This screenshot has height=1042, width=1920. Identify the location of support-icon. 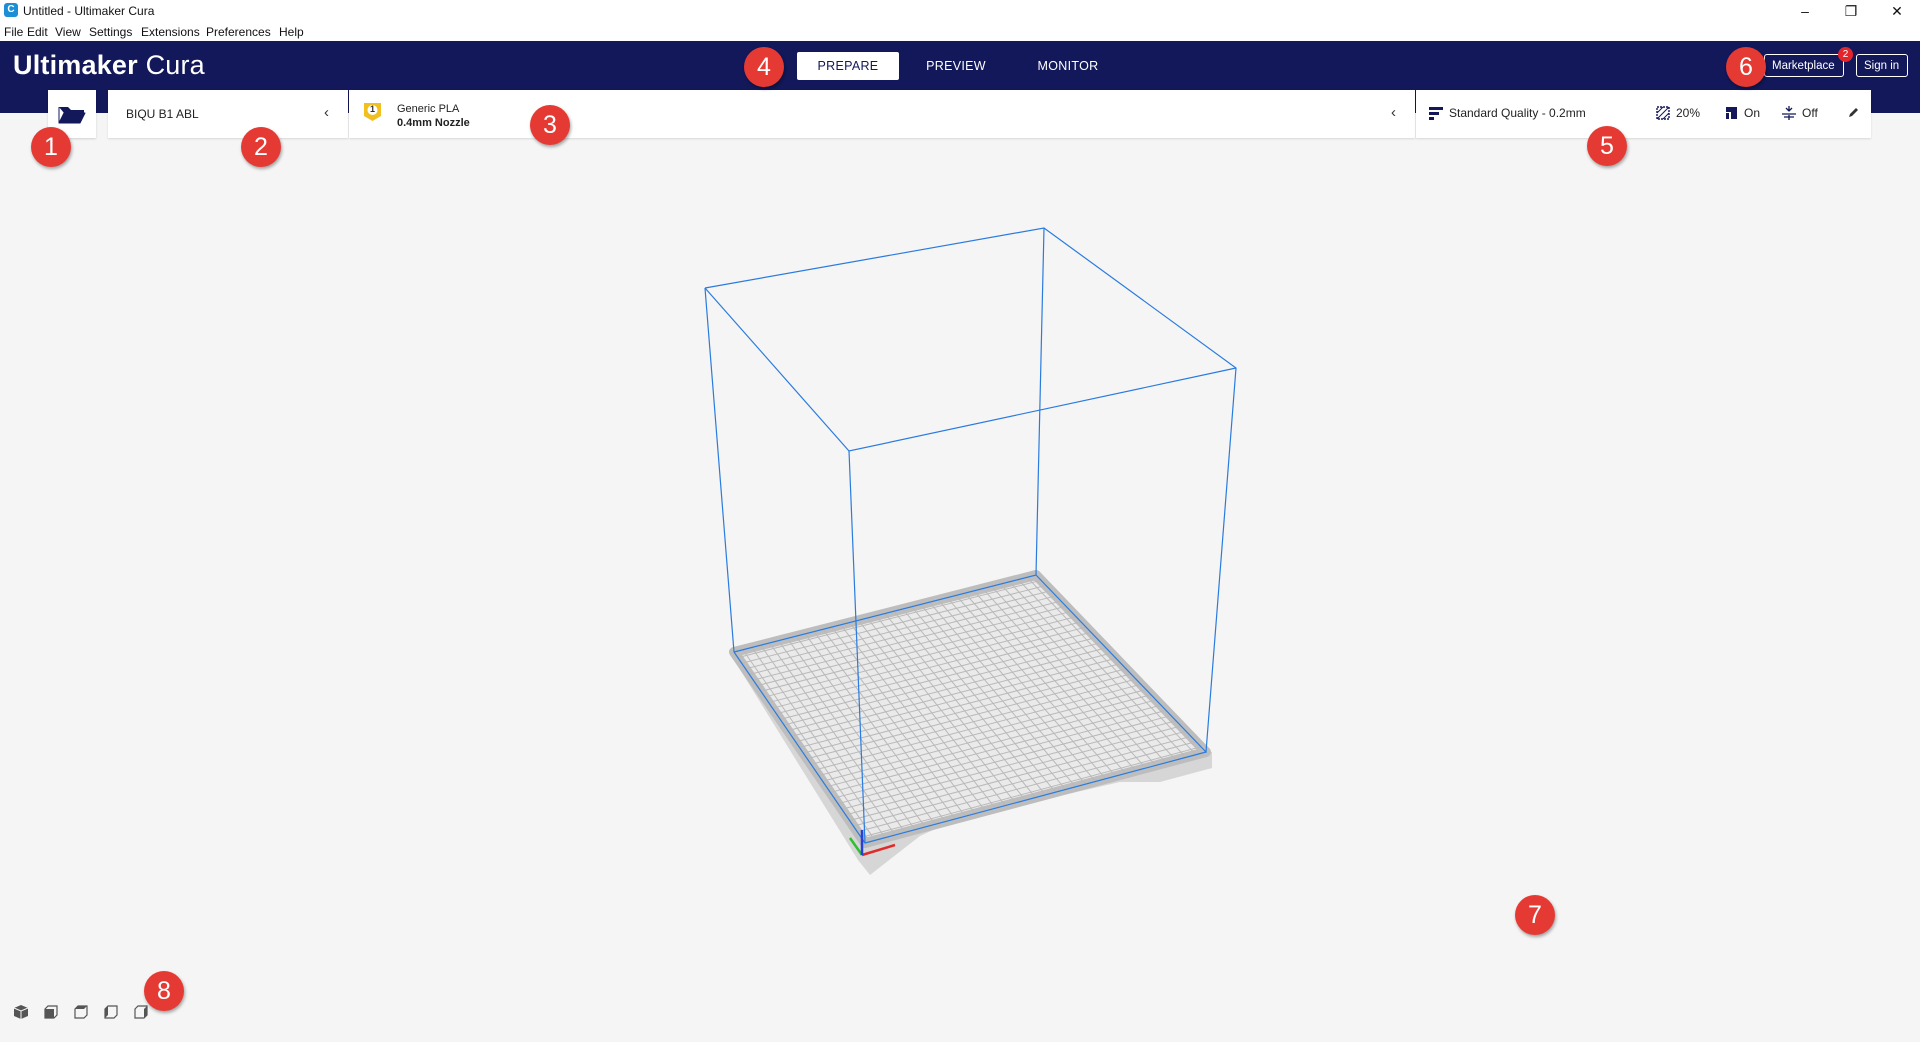
(1731, 113).